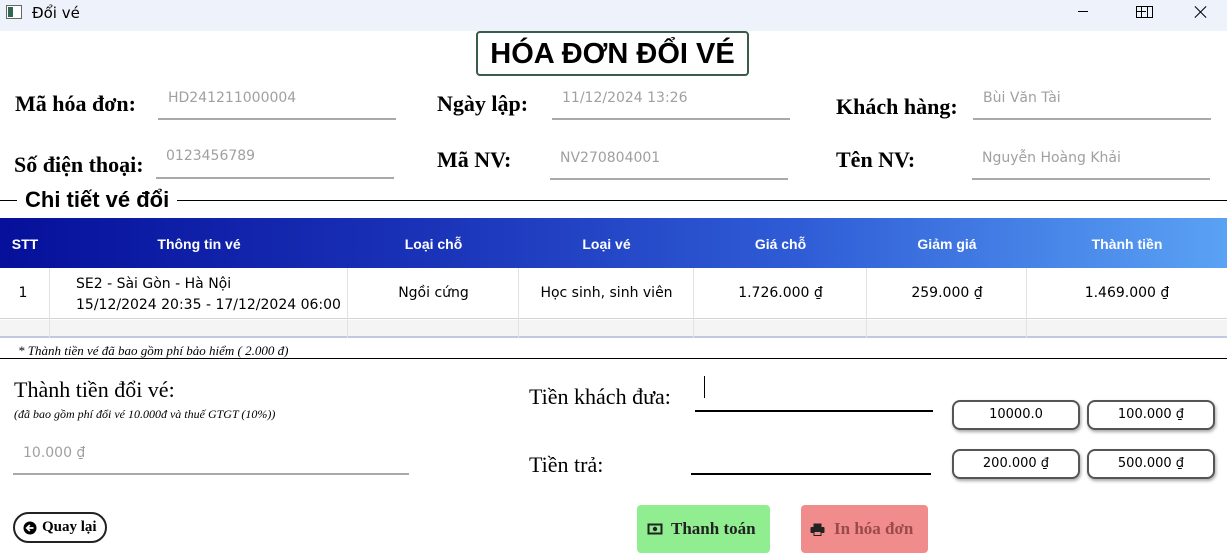  What do you see at coordinates (1084, 15) in the screenshot?
I see `minimize-icon` at bounding box center [1084, 15].